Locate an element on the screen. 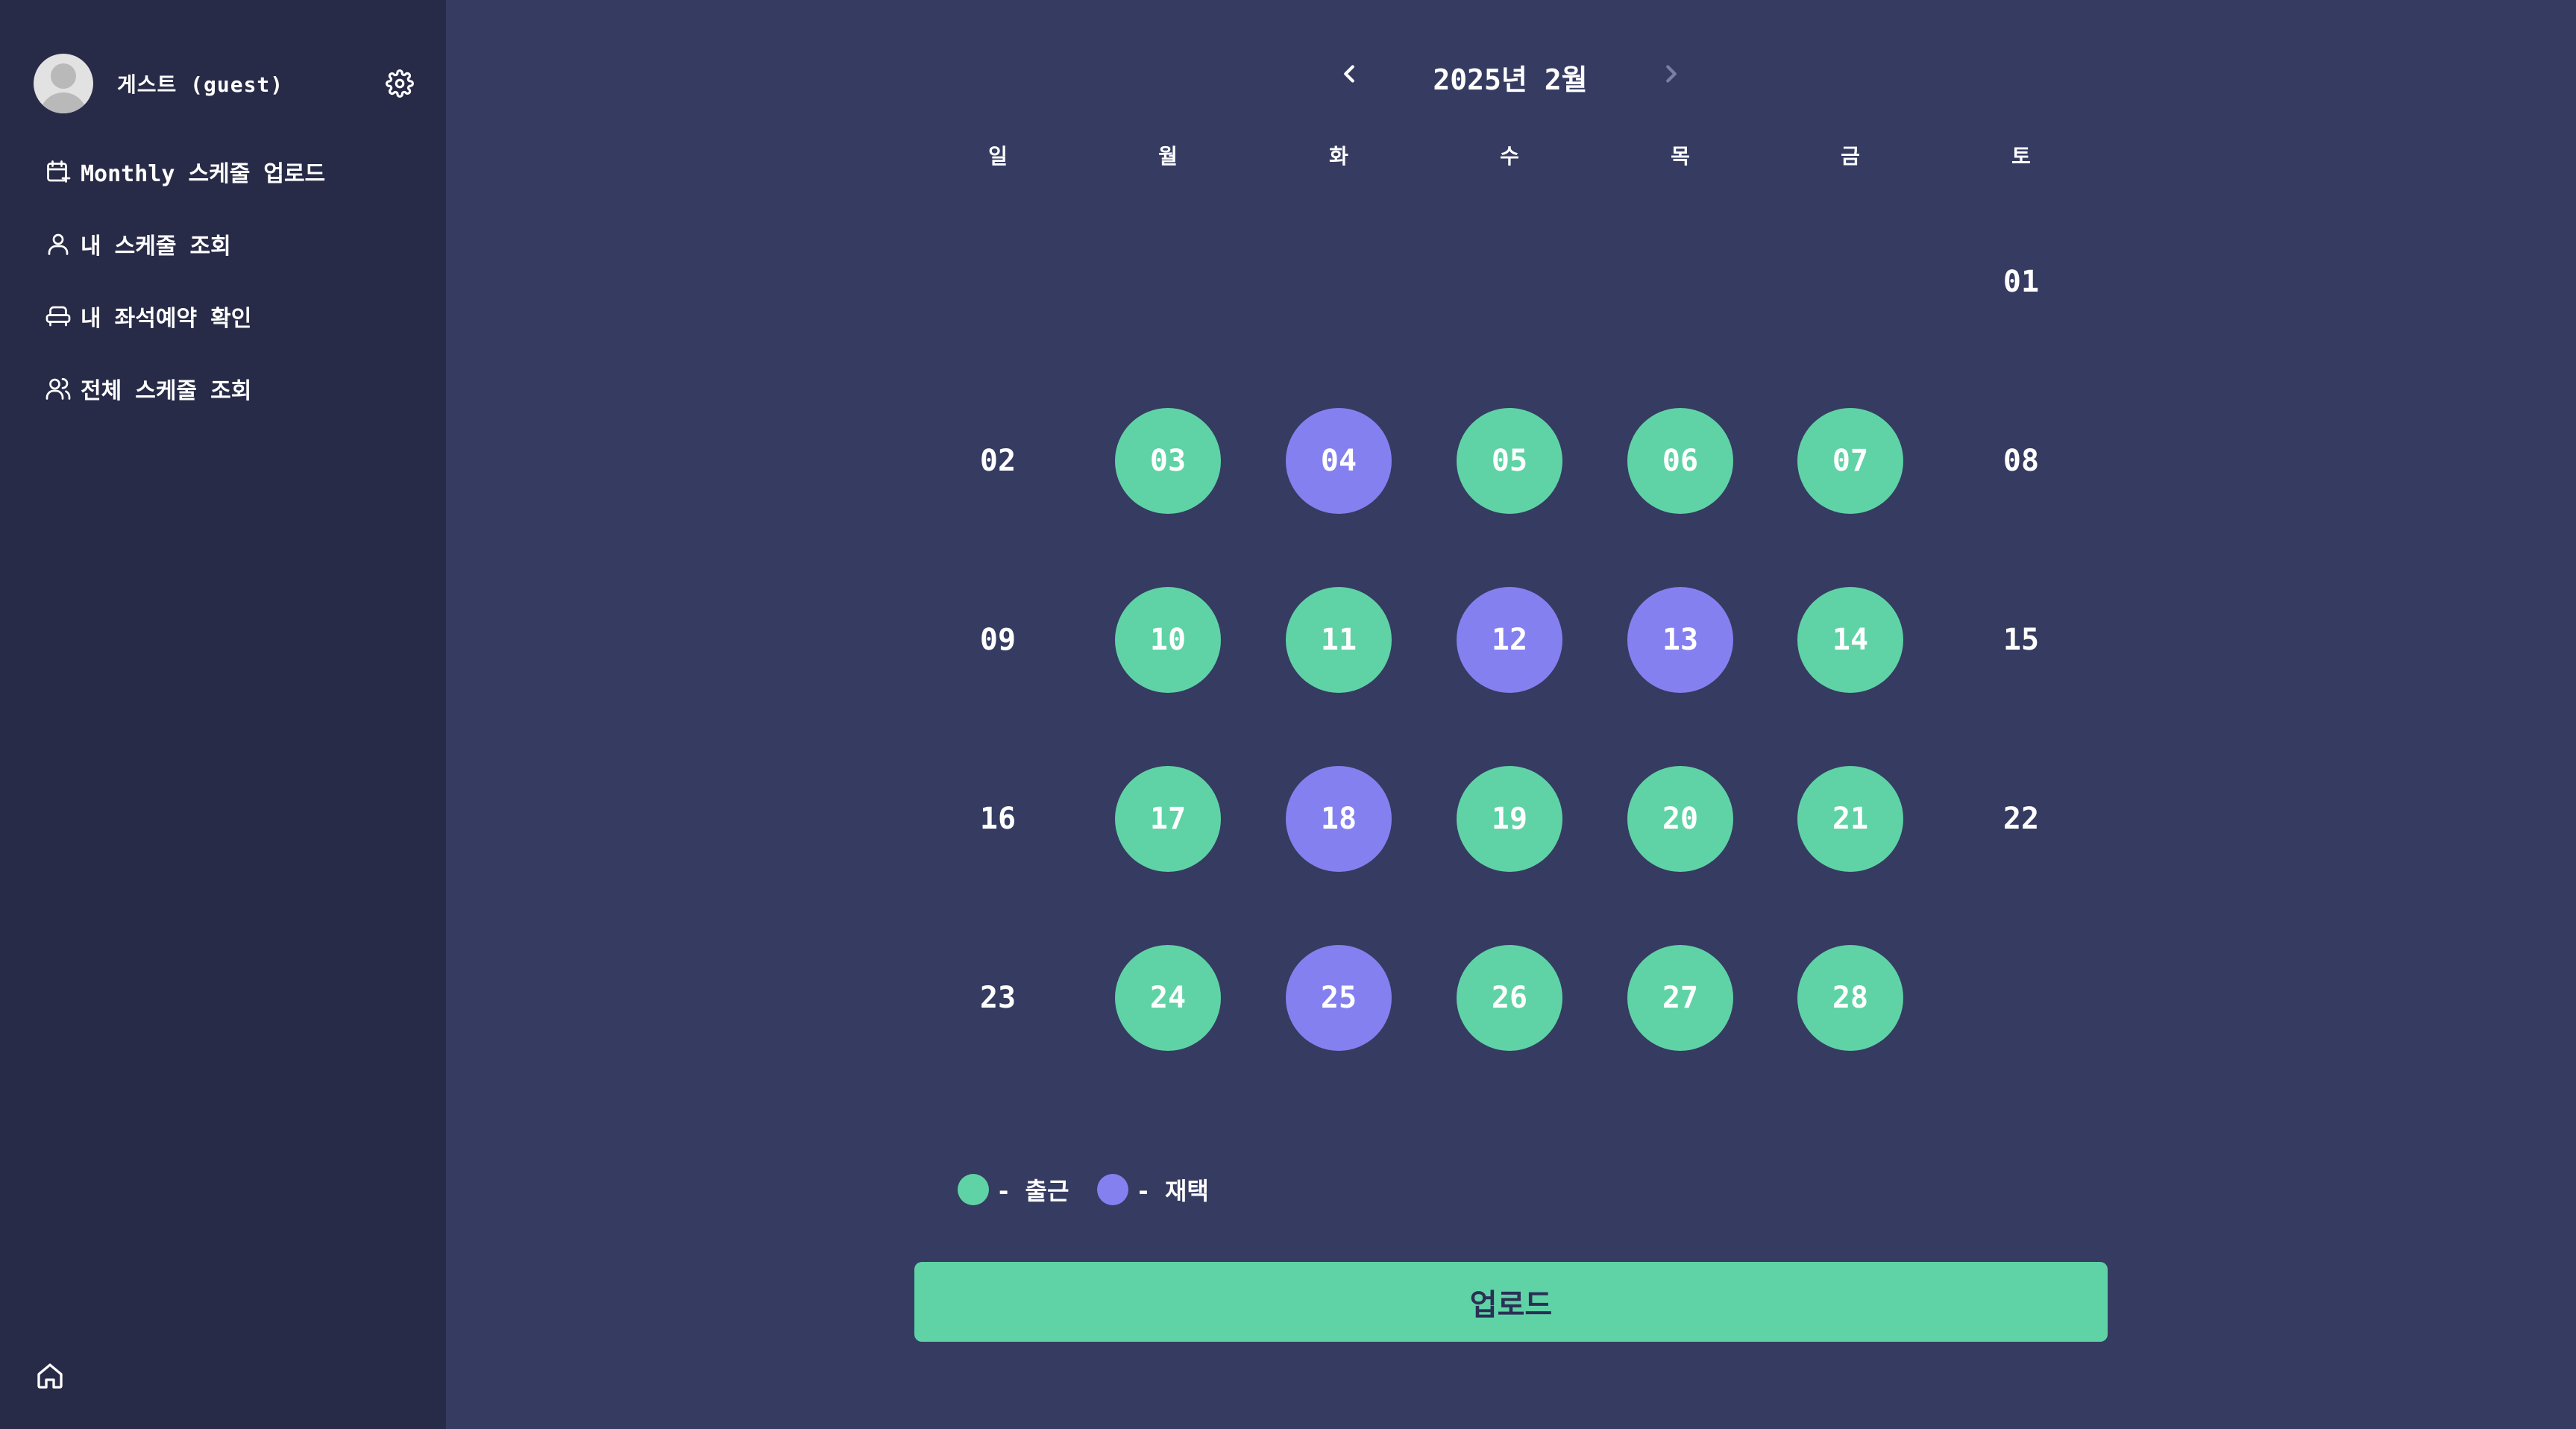 This screenshot has width=2576, height=1429. calendar-day: 21 is located at coordinates (1850, 819).